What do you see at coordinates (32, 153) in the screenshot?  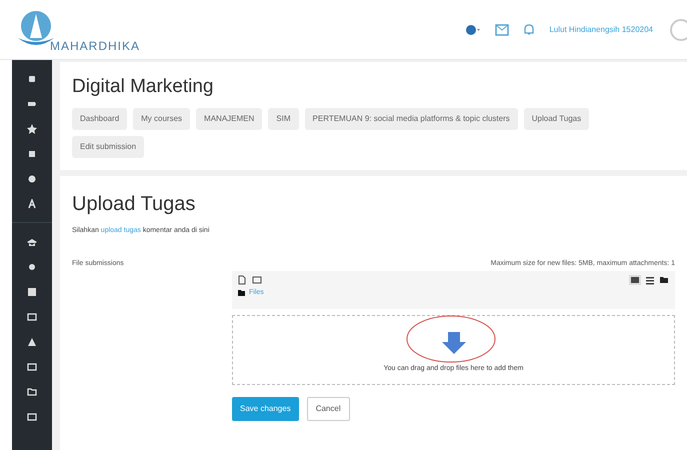 I see `square-icon` at bounding box center [32, 153].